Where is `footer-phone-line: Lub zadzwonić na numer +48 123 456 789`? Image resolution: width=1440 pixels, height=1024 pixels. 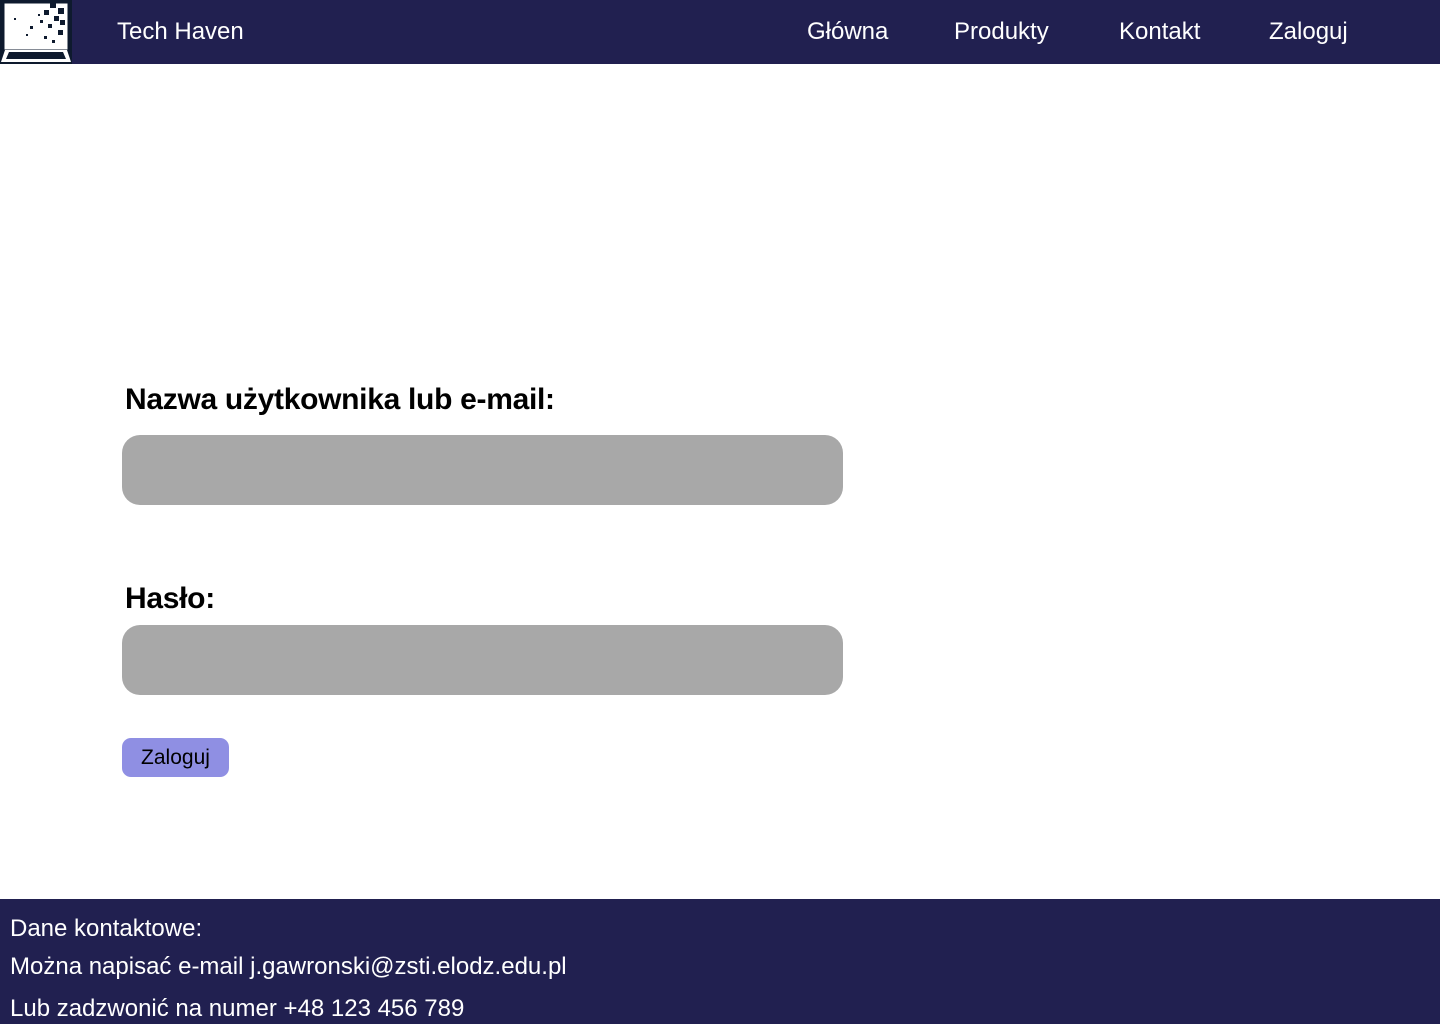 footer-phone-line: Lub zadzwonić na numer +48 123 456 789 is located at coordinates (237, 1008).